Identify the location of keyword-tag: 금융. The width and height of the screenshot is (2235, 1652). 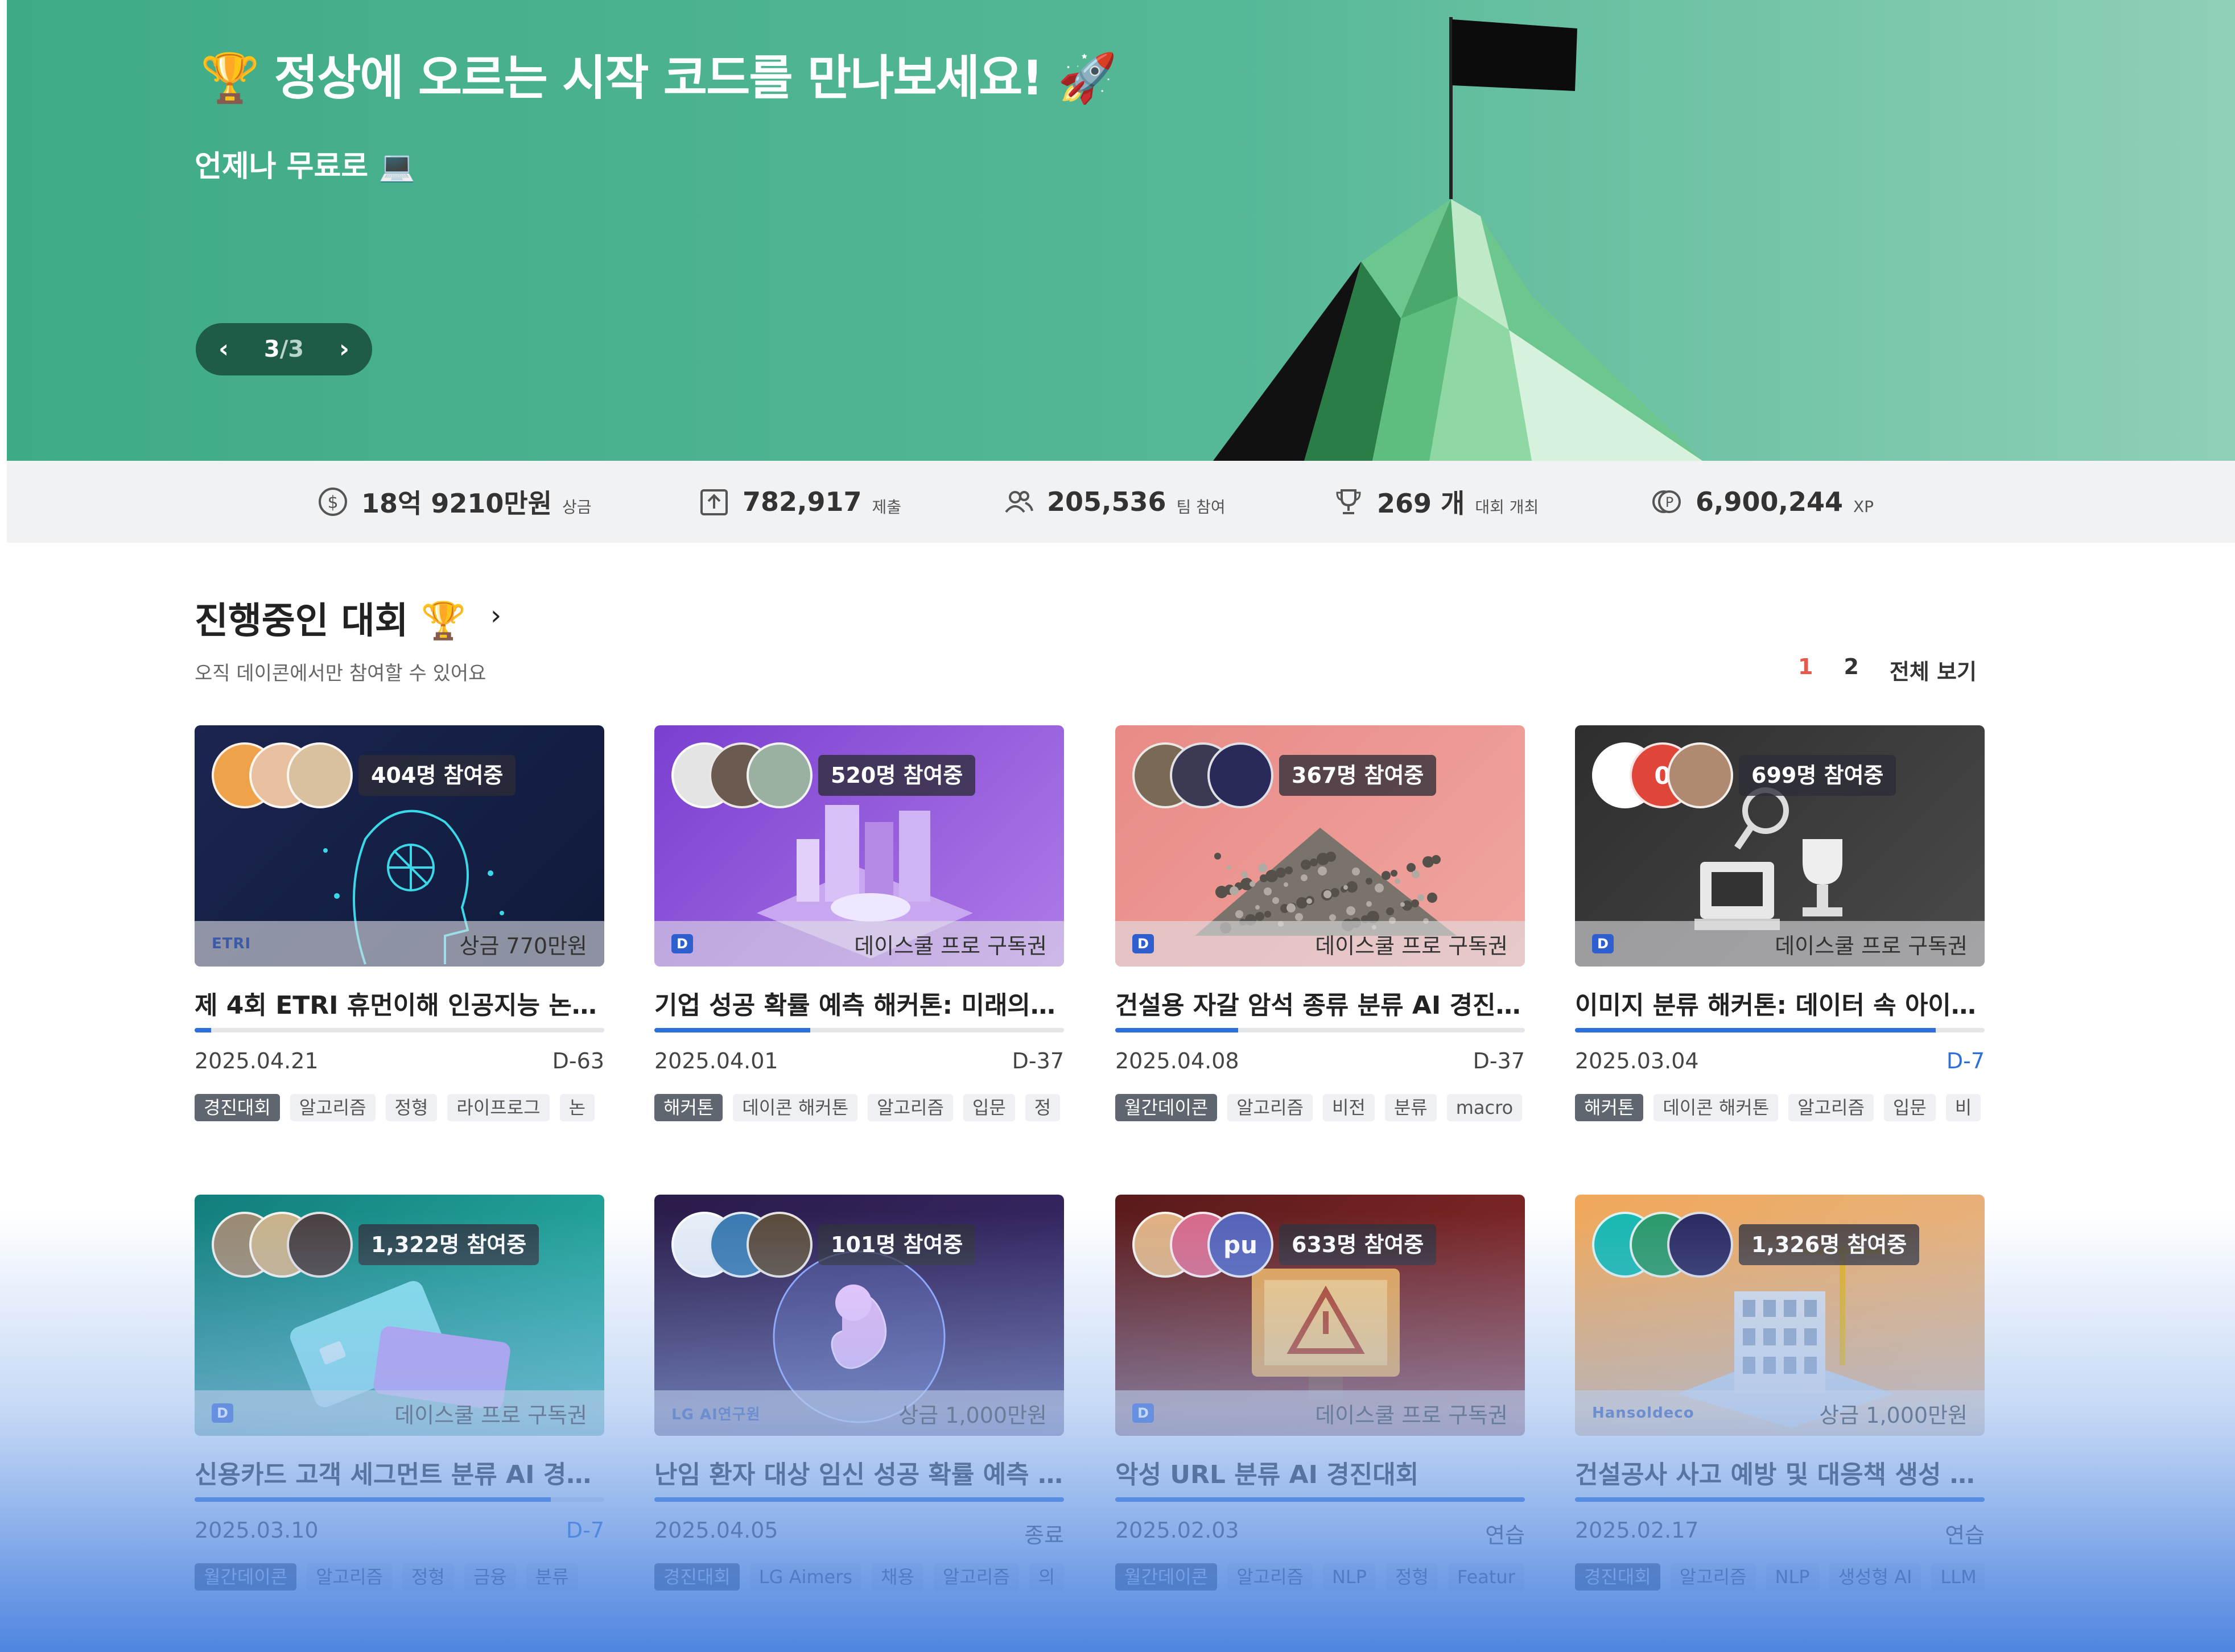
(490, 1577).